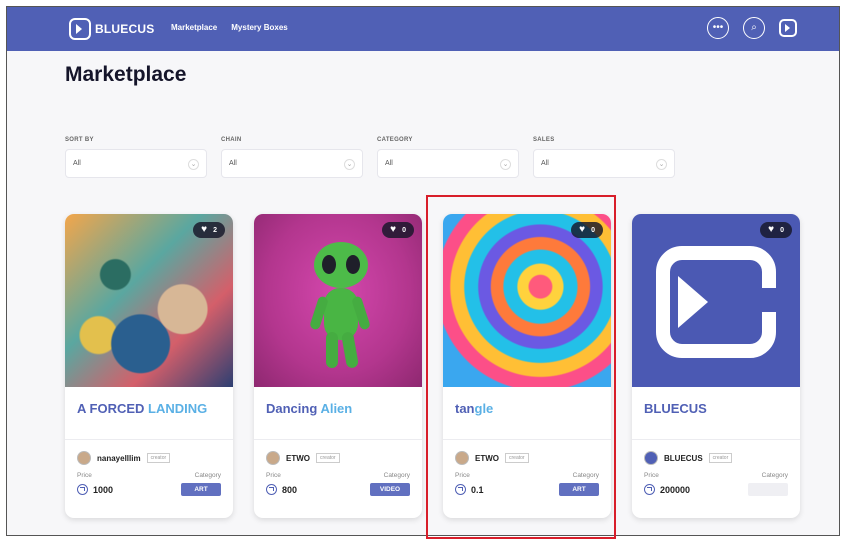 The width and height of the screenshot is (845, 539). I want to click on more-icon: •••, so click(718, 28).